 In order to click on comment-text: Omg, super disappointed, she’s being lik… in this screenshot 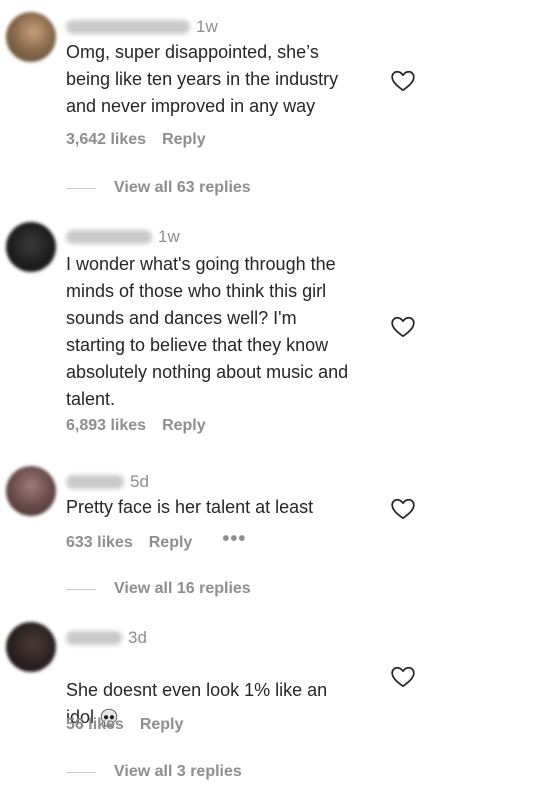, I will do `click(202, 79)`.